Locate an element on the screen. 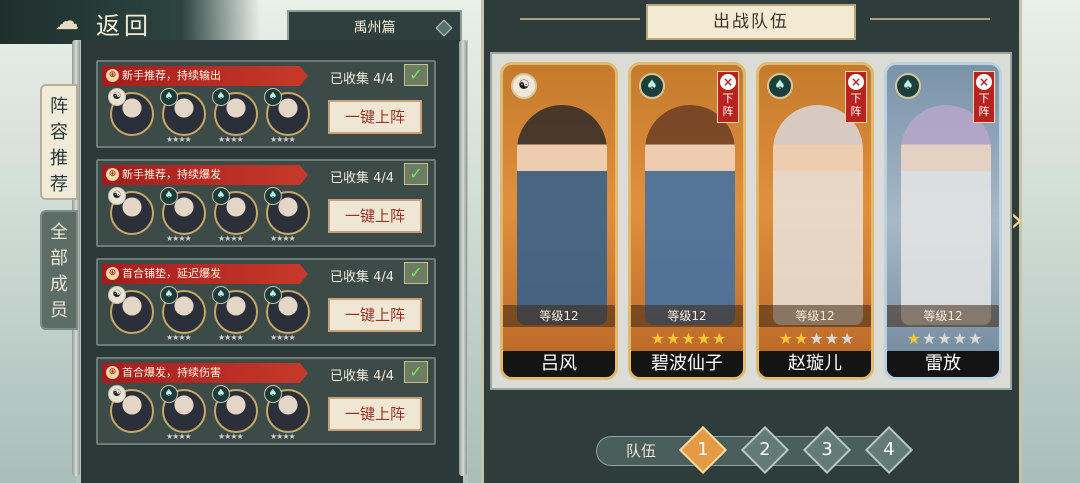 The height and width of the screenshot is (483, 1080). hero-card: ♠ × 下阵 等级12 ★★★★★ 赵璇儿 is located at coordinates (815, 221).